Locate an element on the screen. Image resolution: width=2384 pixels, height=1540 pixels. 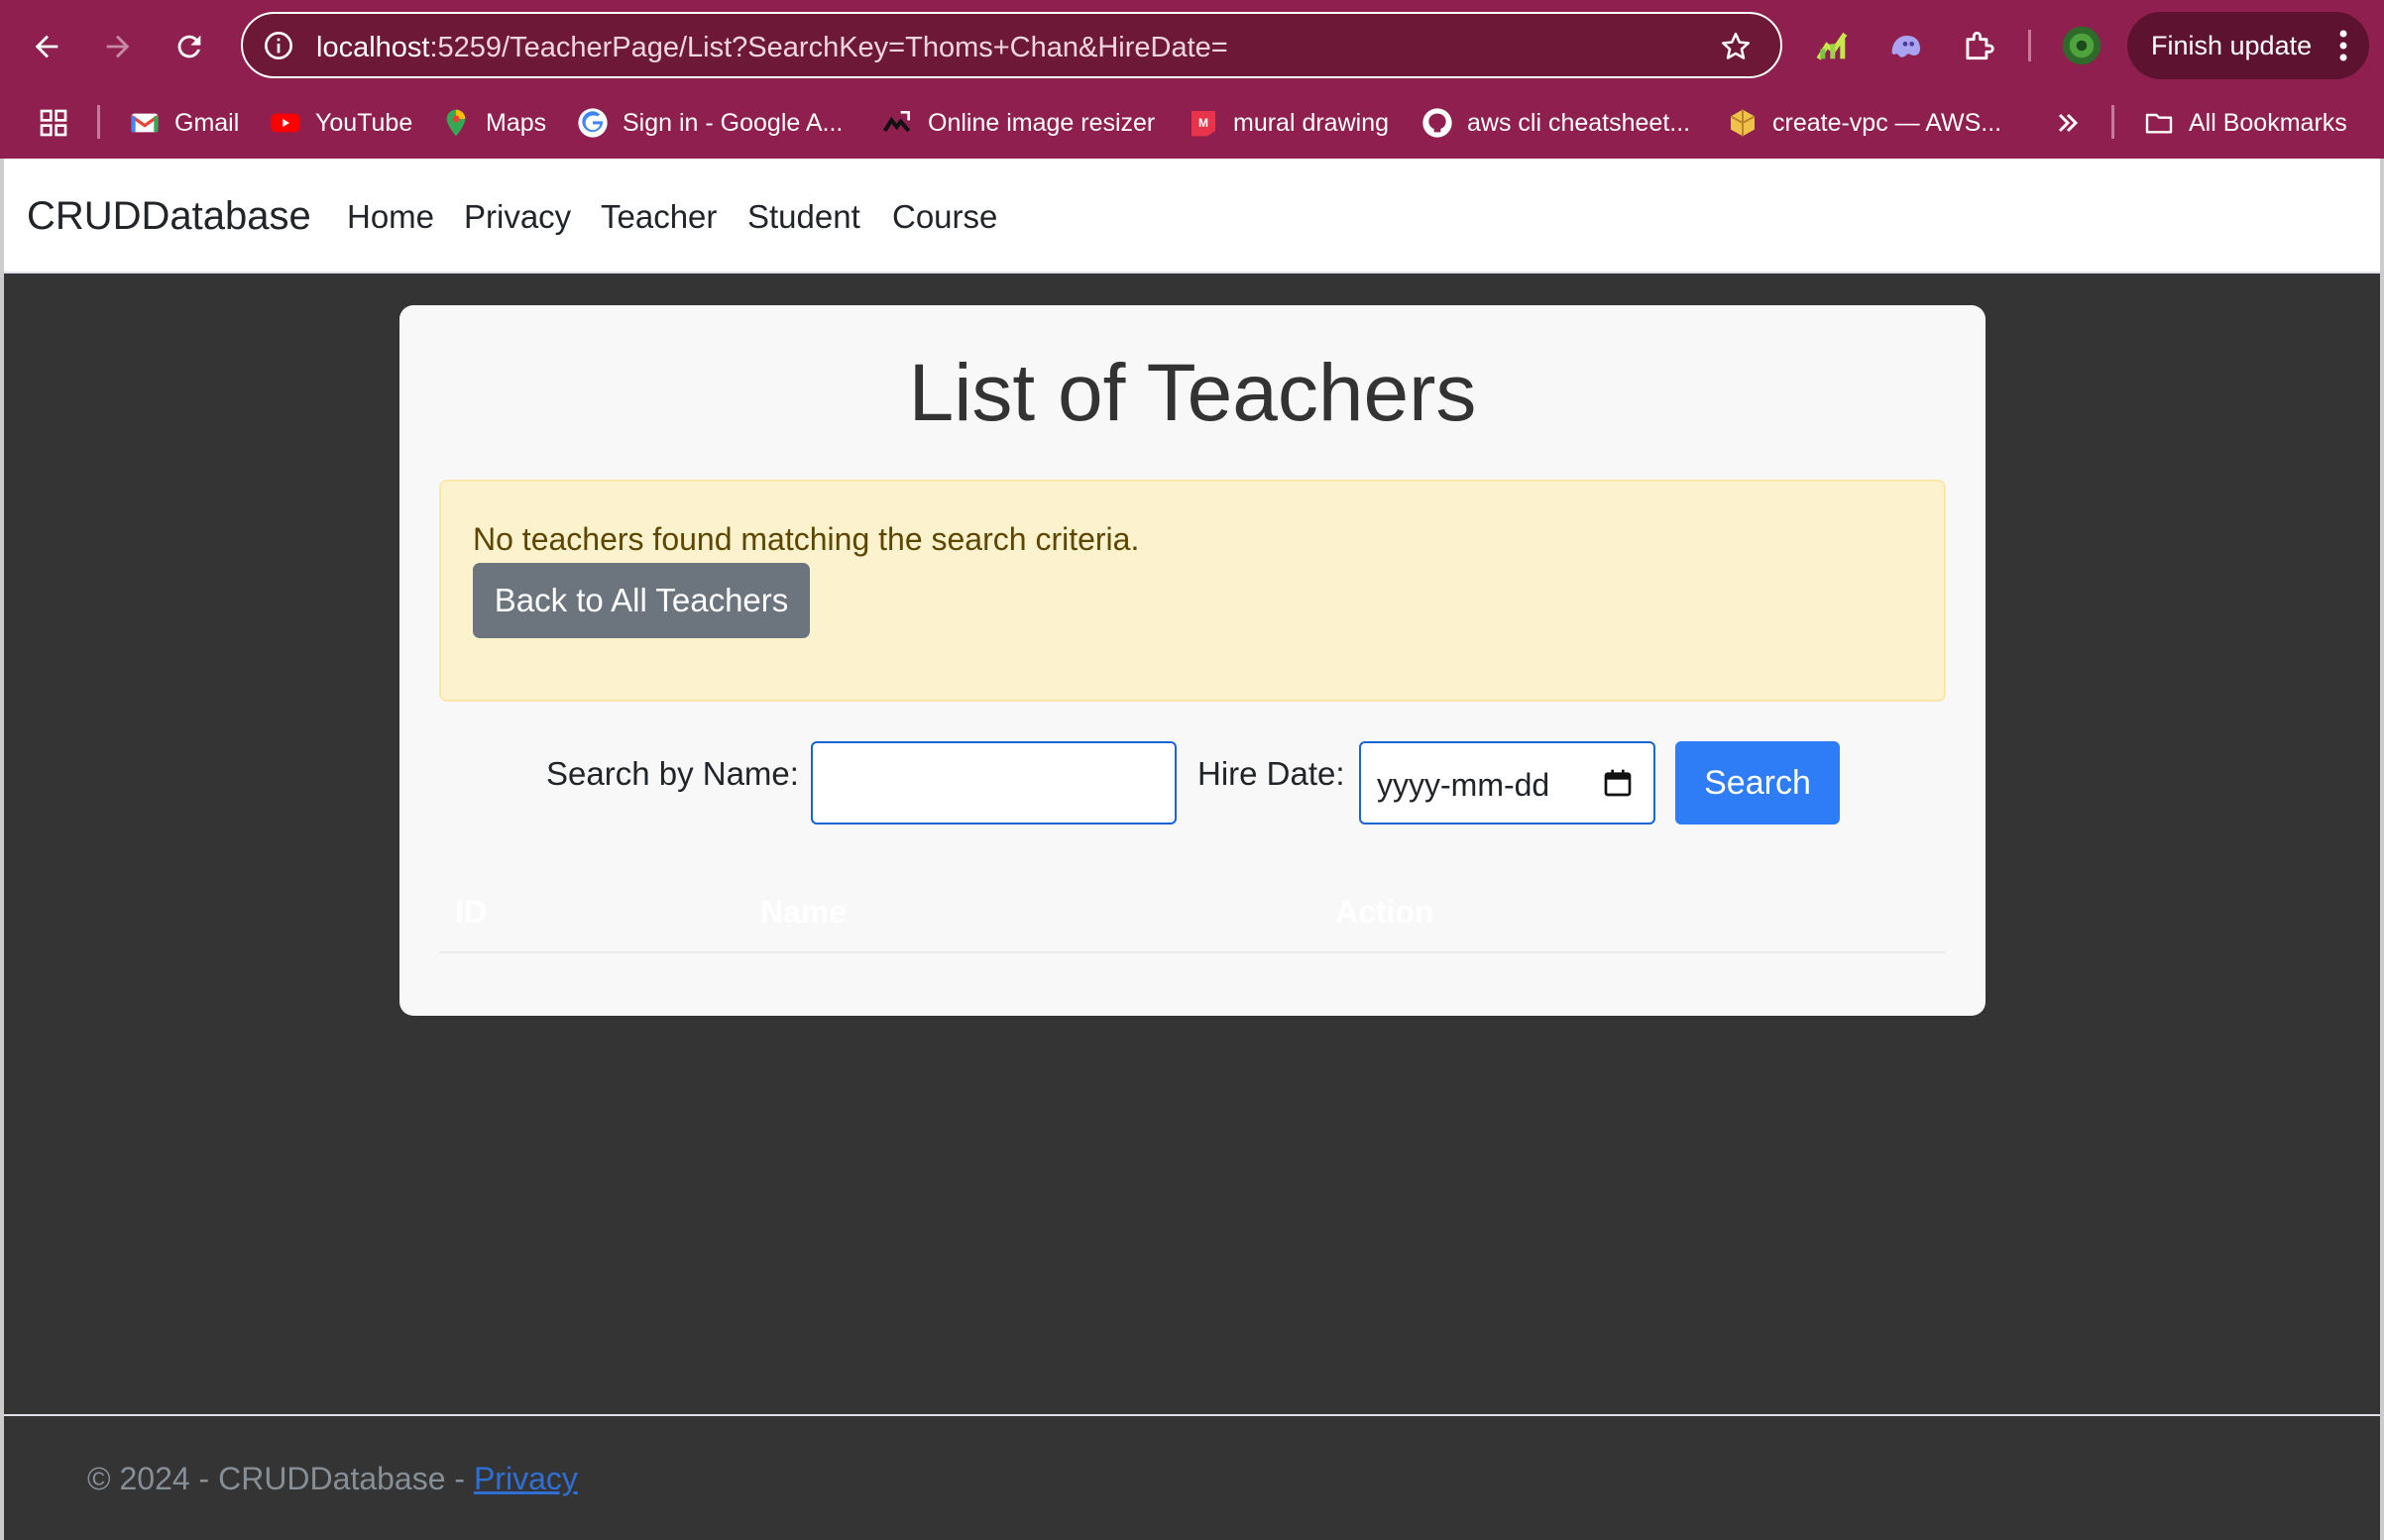
finish-update-label: Finish update is located at coordinates (2232, 45).